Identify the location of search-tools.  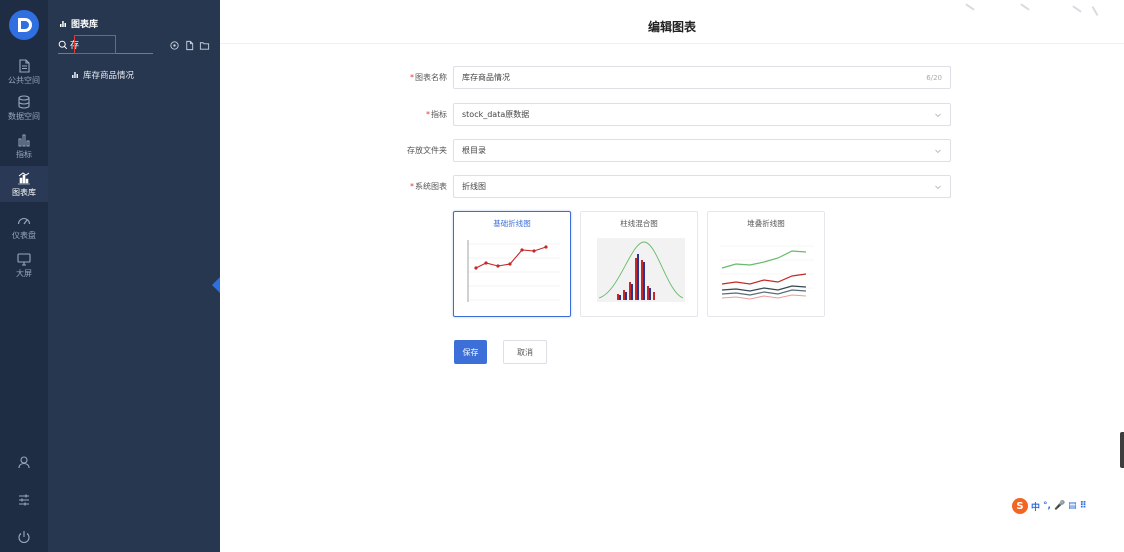
(189, 45).